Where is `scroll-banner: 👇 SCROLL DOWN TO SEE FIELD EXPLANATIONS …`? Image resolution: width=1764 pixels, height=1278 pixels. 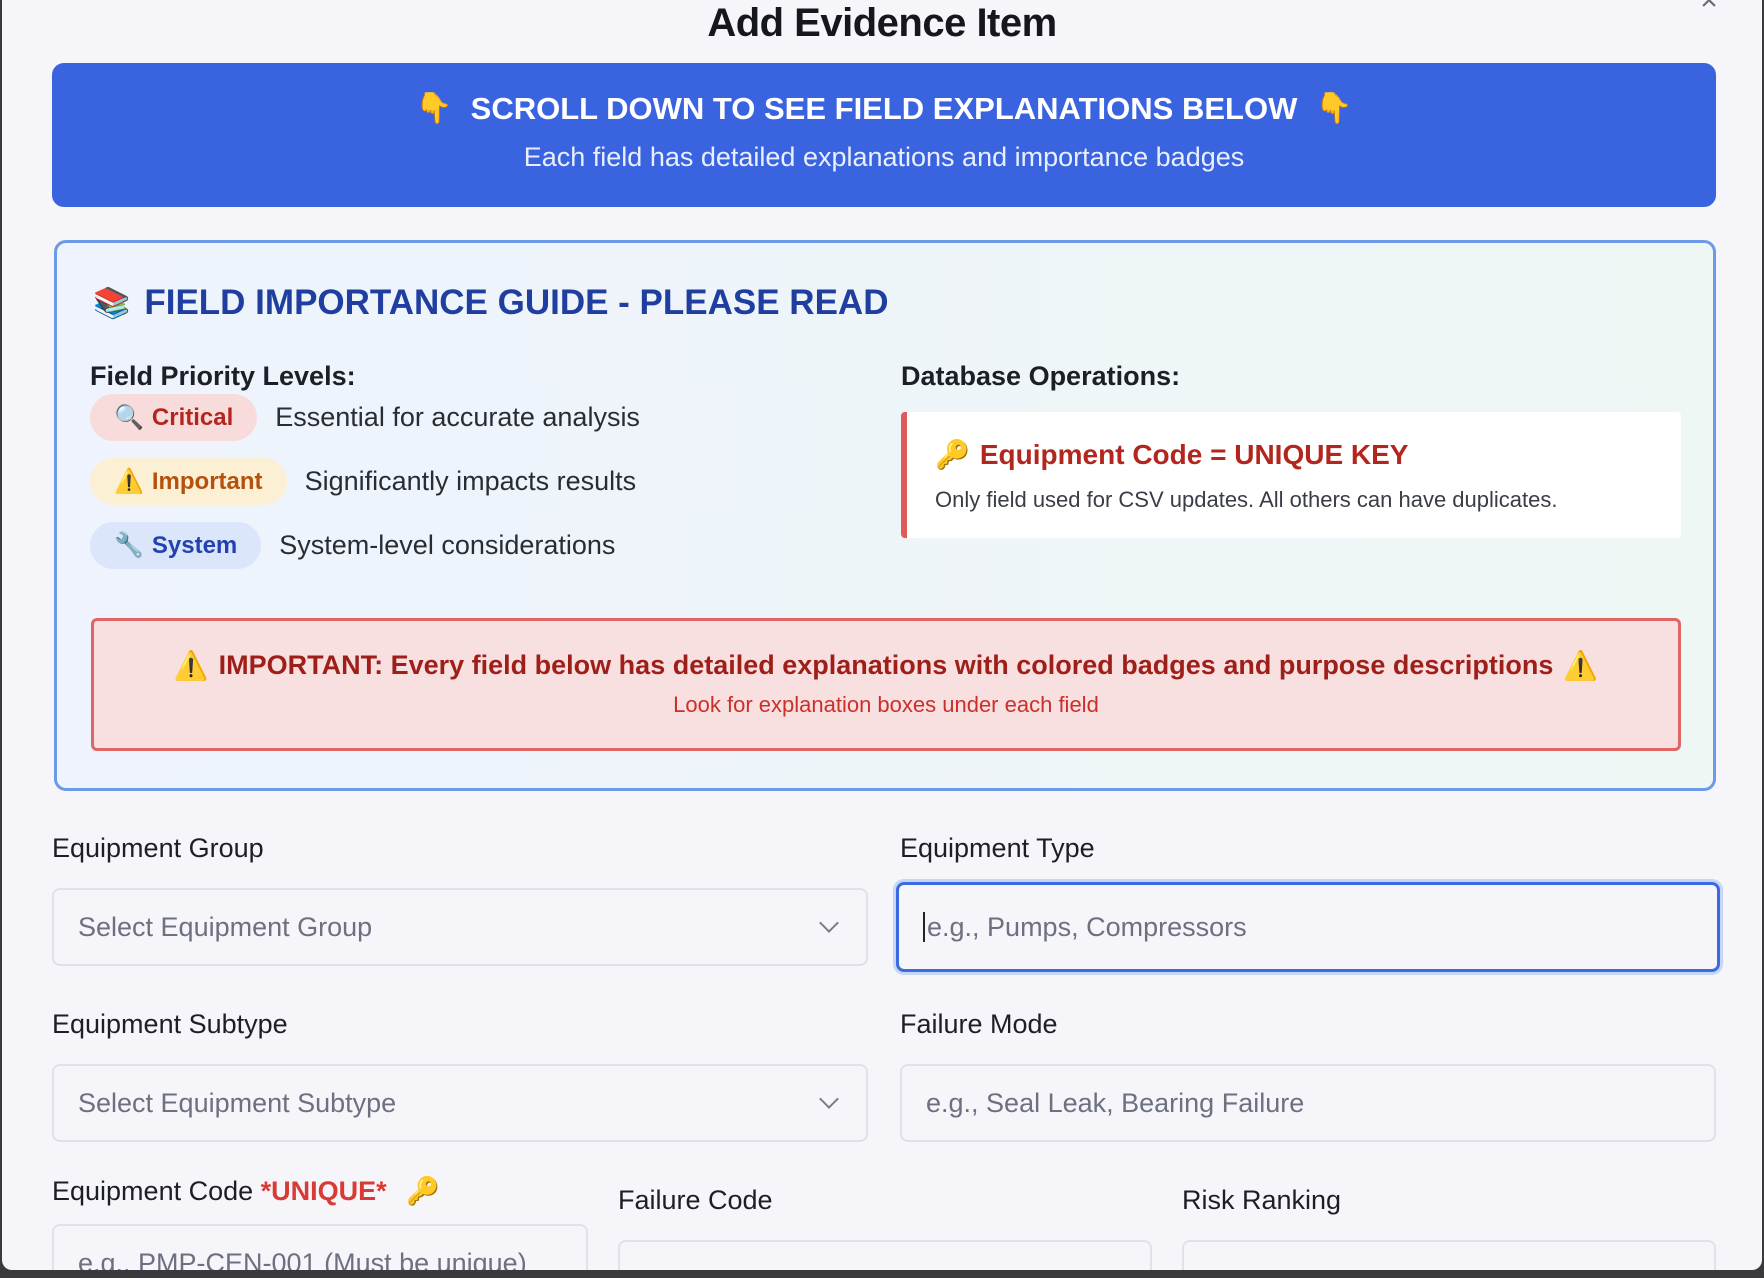
scroll-banner: 👇 SCROLL DOWN TO SEE FIELD EXPLANATIONS … is located at coordinates (884, 135).